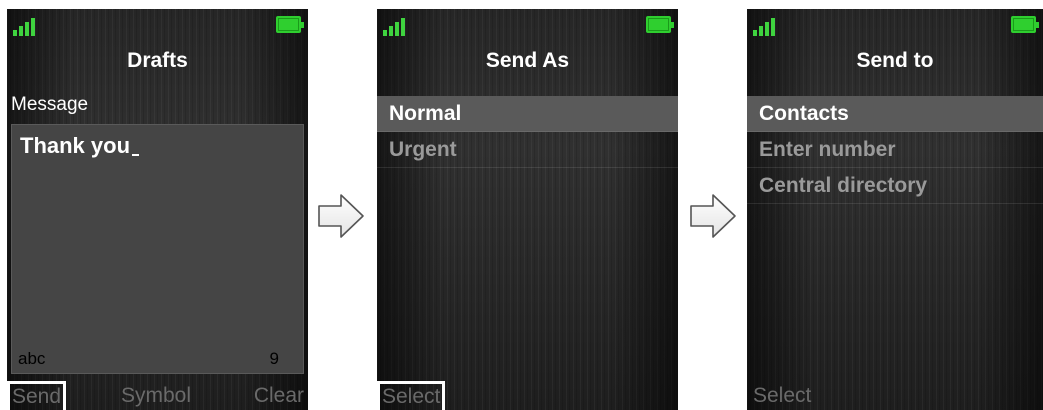 The height and width of the screenshot is (410, 1043). Describe the element at coordinates (895, 114) in the screenshot. I see `menu-item-contacts: Contacts` at that location.